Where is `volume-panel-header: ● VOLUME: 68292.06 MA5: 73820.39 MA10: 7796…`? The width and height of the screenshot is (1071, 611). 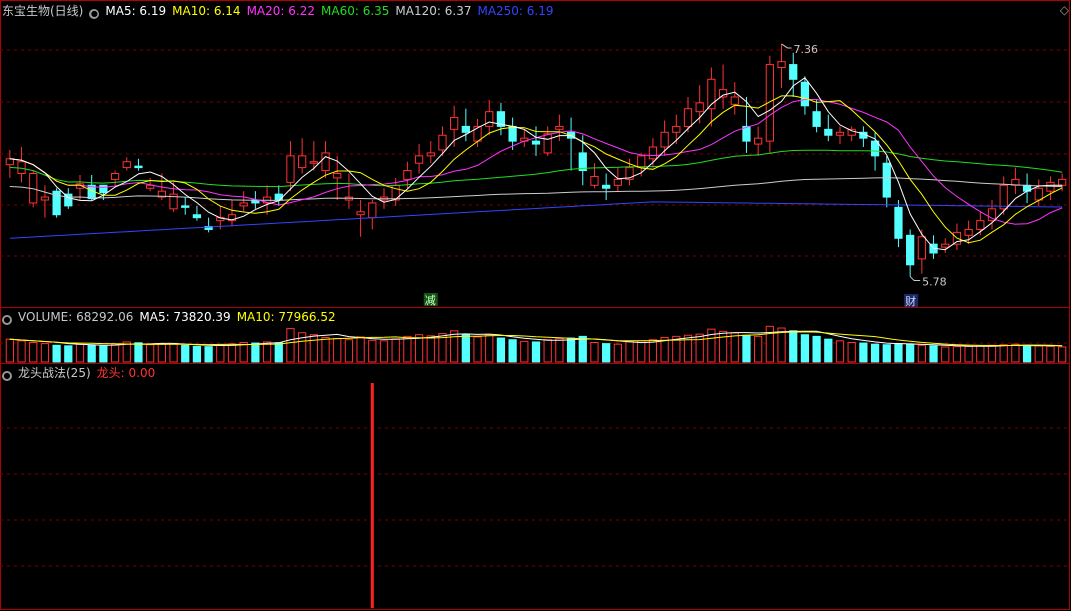 volume-panel-header: ● VOLUME: 68292.06 MA5: 73820.39 MA10: 7796… is located at coordinates (172, 317).